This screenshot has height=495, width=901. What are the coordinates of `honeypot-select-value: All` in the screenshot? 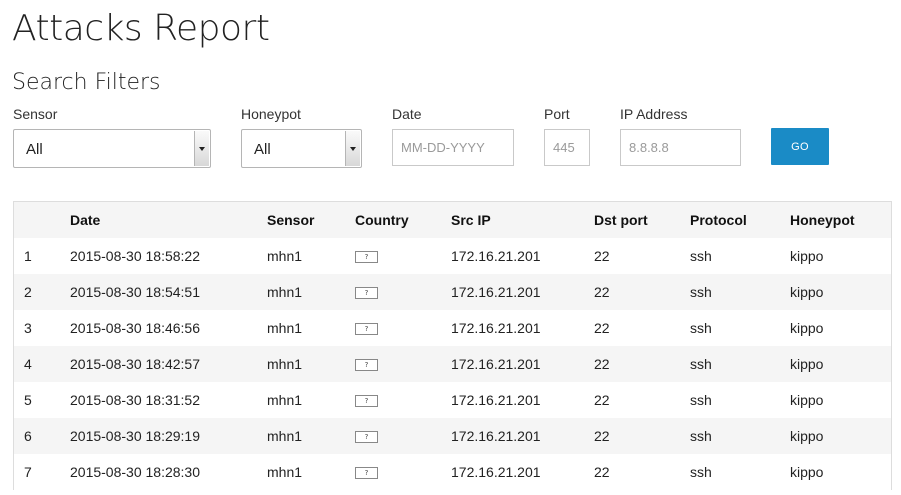 It's located at (262, 149).